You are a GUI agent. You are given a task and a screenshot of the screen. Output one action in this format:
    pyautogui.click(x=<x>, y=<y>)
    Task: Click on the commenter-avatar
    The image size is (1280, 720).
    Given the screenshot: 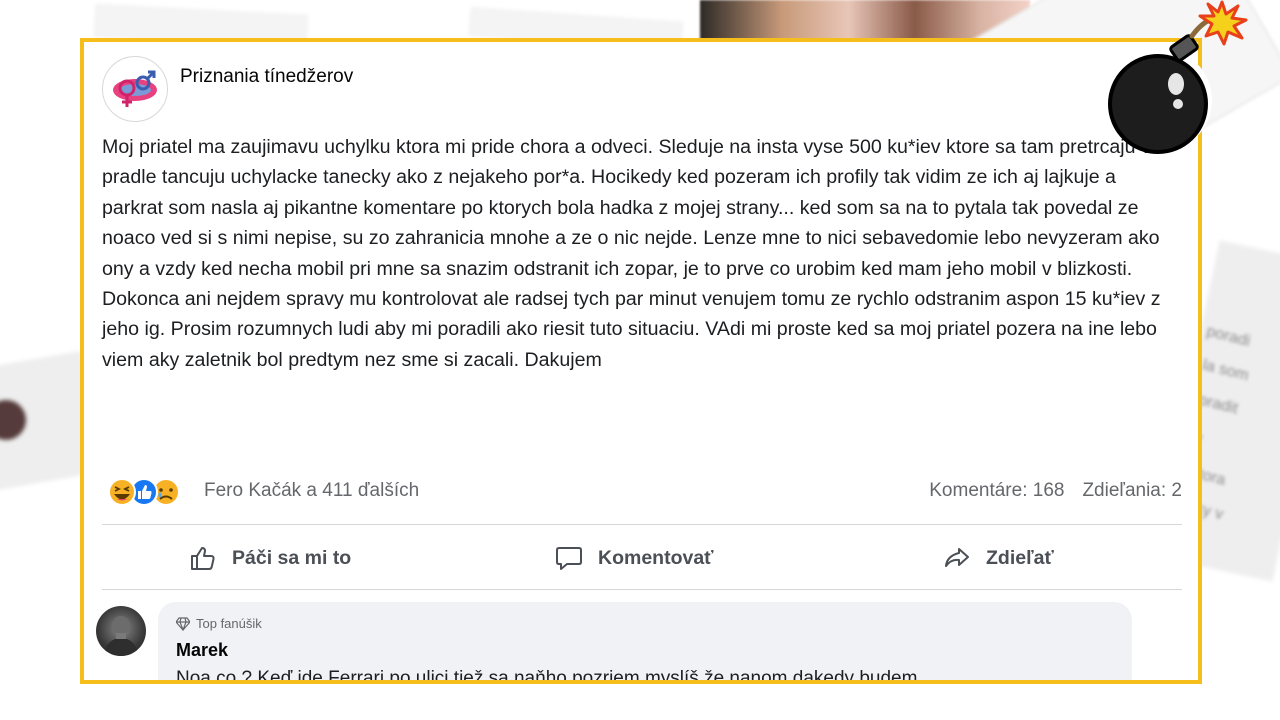 What is the action you would take?
    pyautogui.click(x=121, y=631)
    